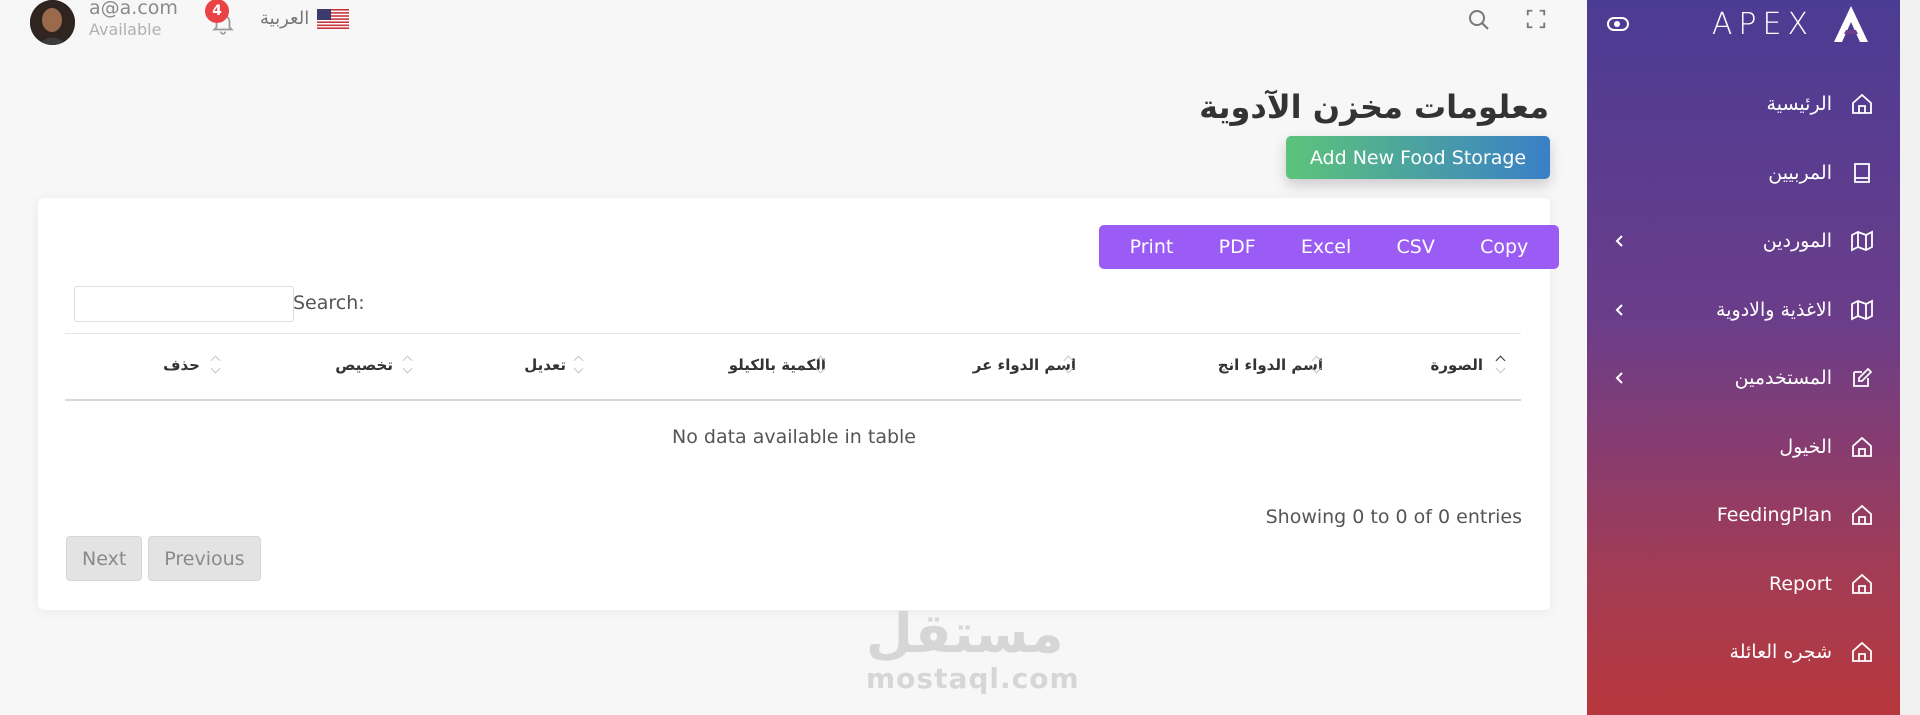  Describe the element at coordinates (1762, 24) in the screenshot. I see `brand-name: APEX` at that location.